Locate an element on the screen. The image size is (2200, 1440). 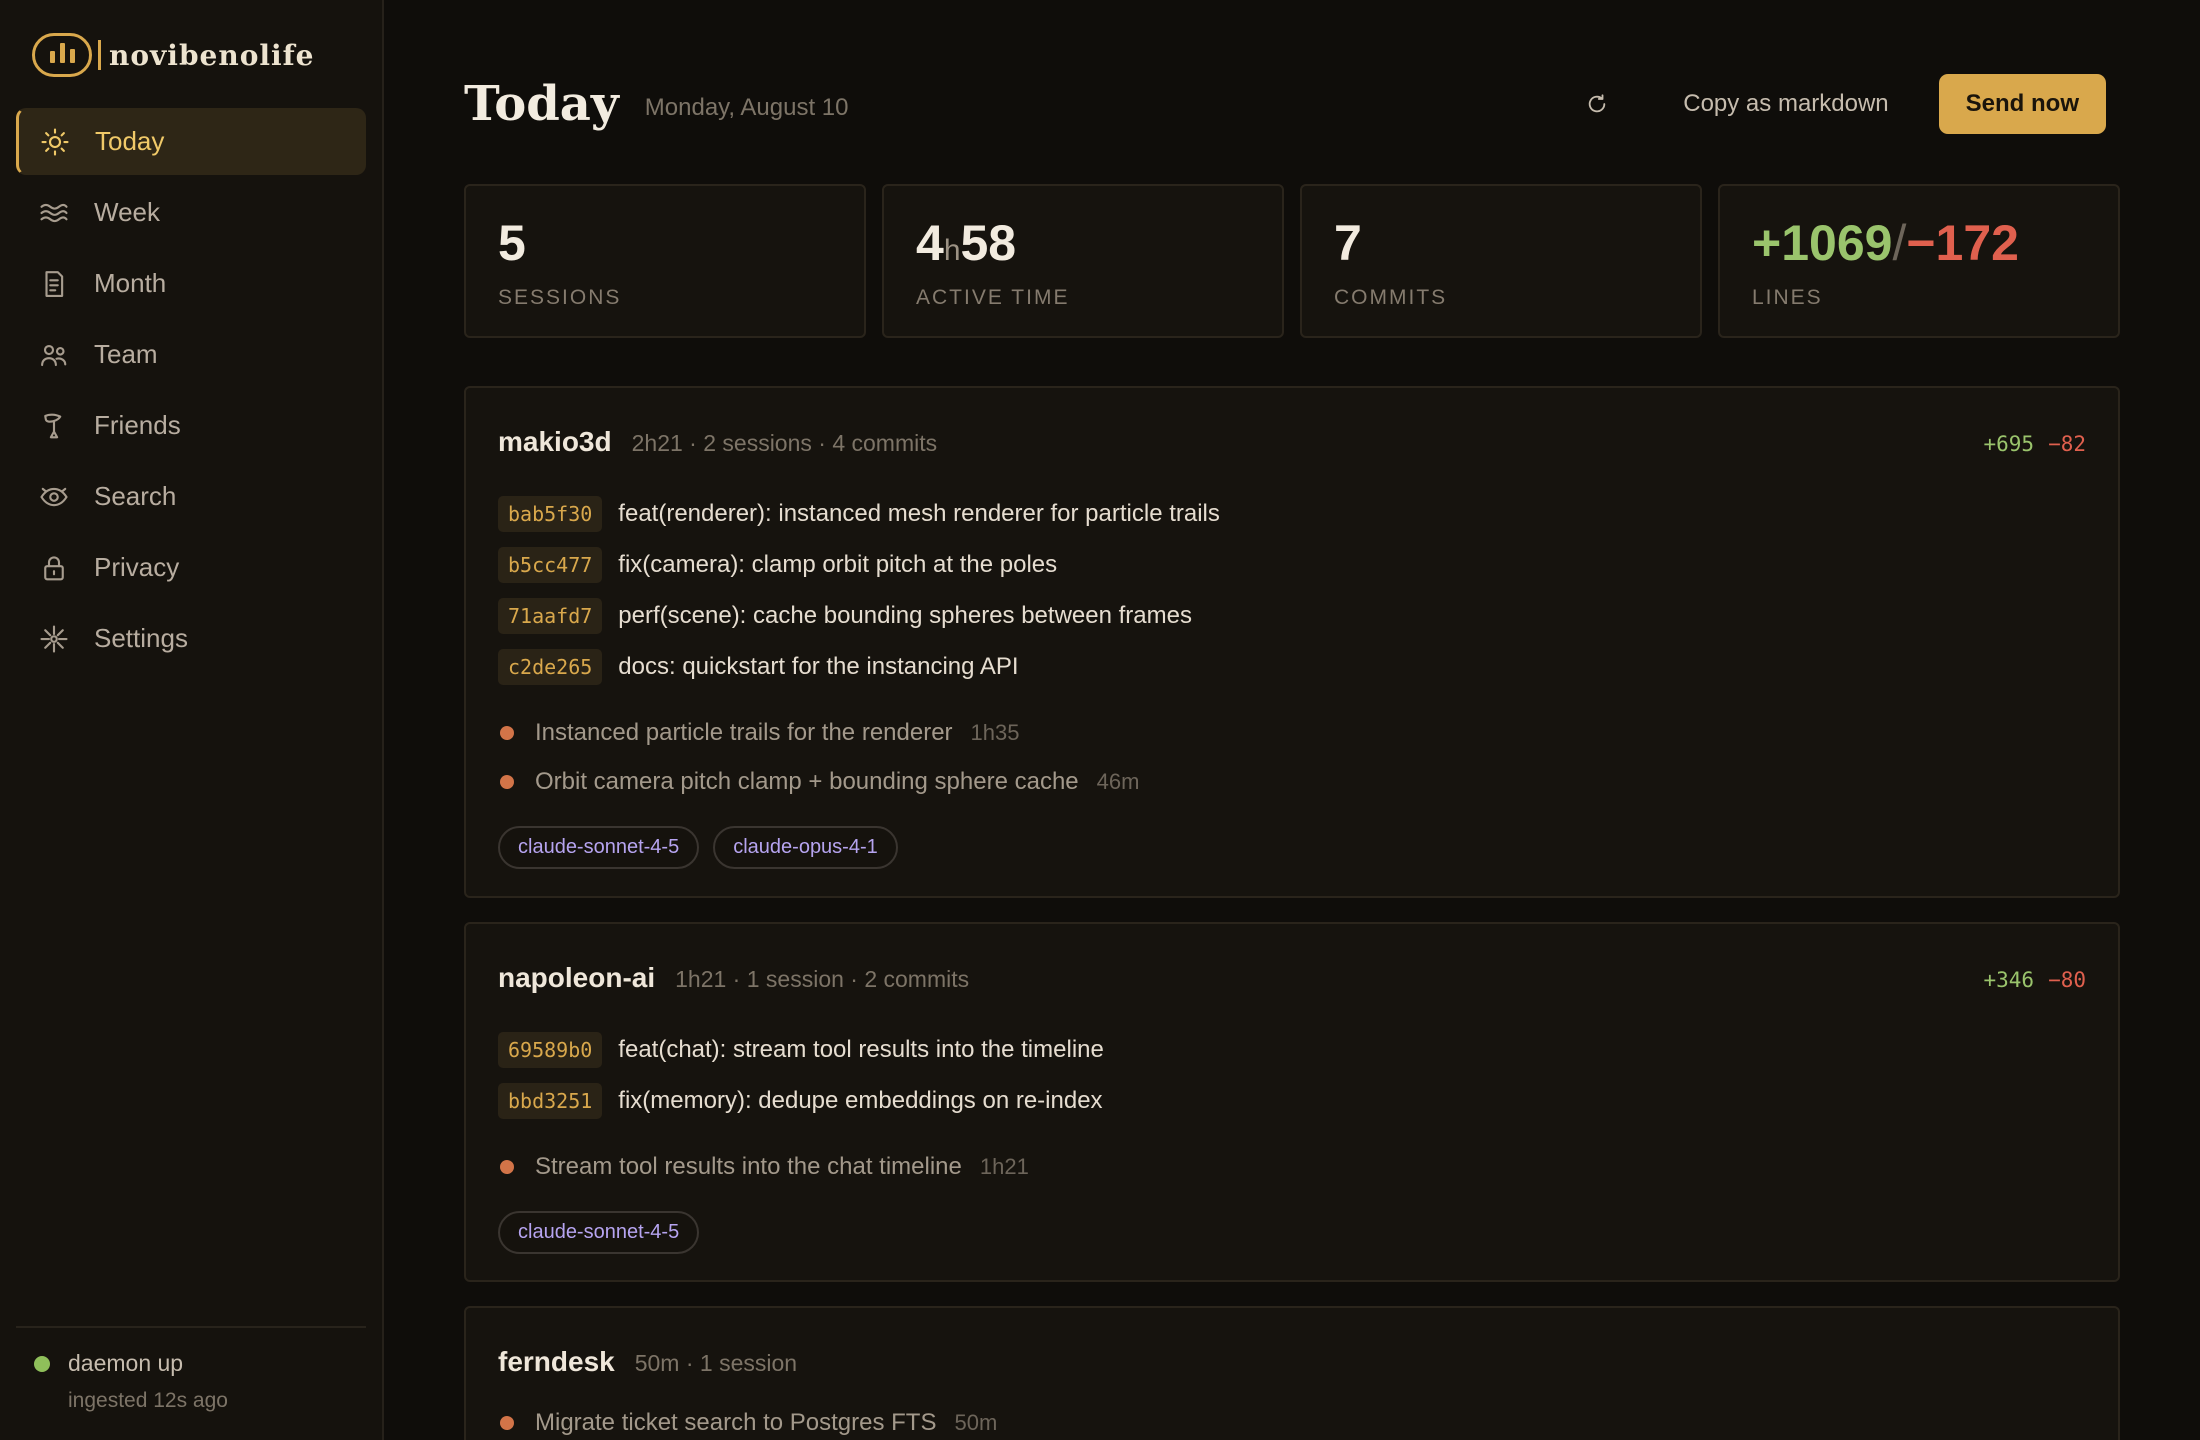
stat-value: 4h58 is located at coordinates (1099, 243).